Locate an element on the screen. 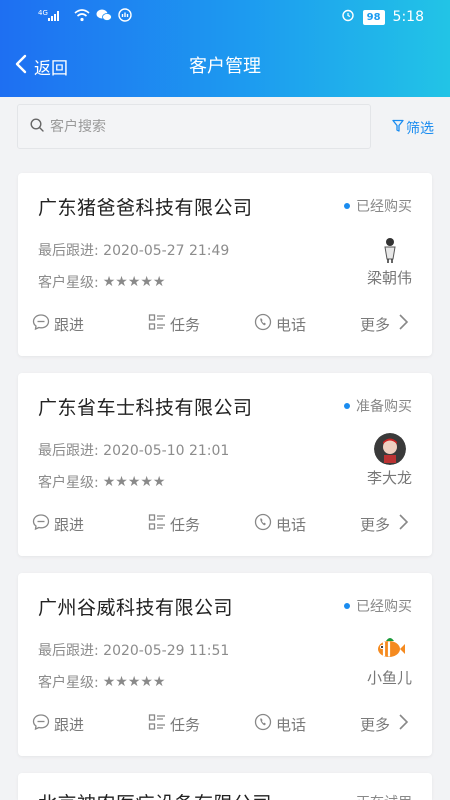 The height and width of the screenshot is (800, 450). search-input is located at coordinates (200, 126).